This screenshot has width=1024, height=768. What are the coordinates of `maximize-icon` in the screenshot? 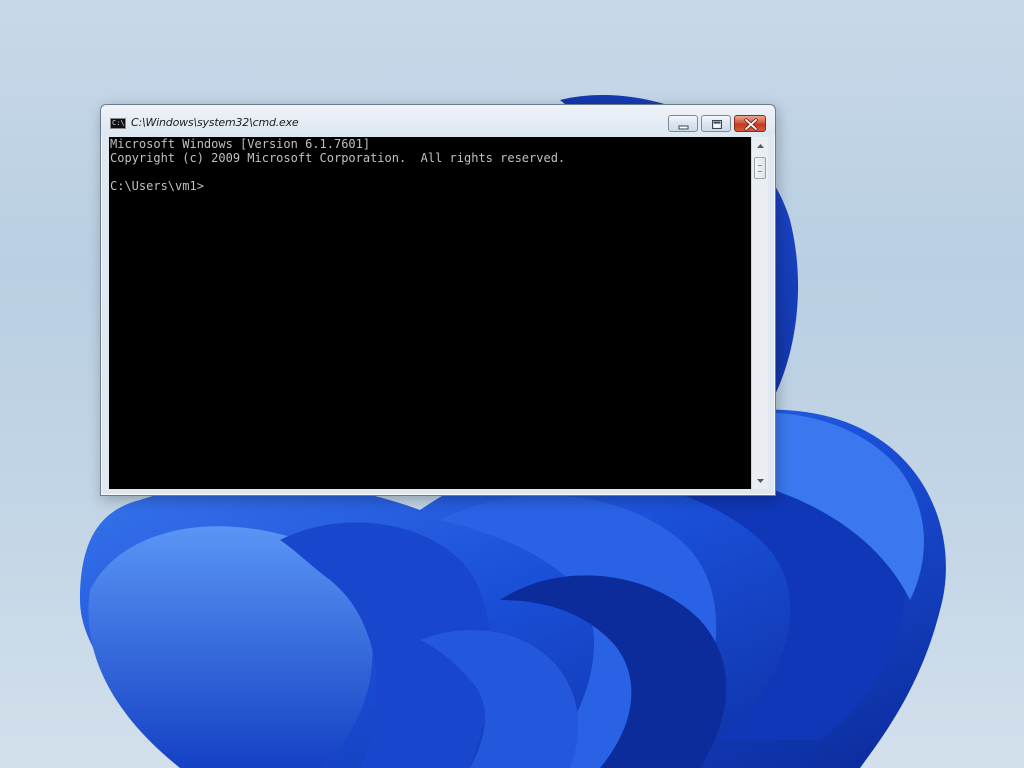 It's located at (717, 124).